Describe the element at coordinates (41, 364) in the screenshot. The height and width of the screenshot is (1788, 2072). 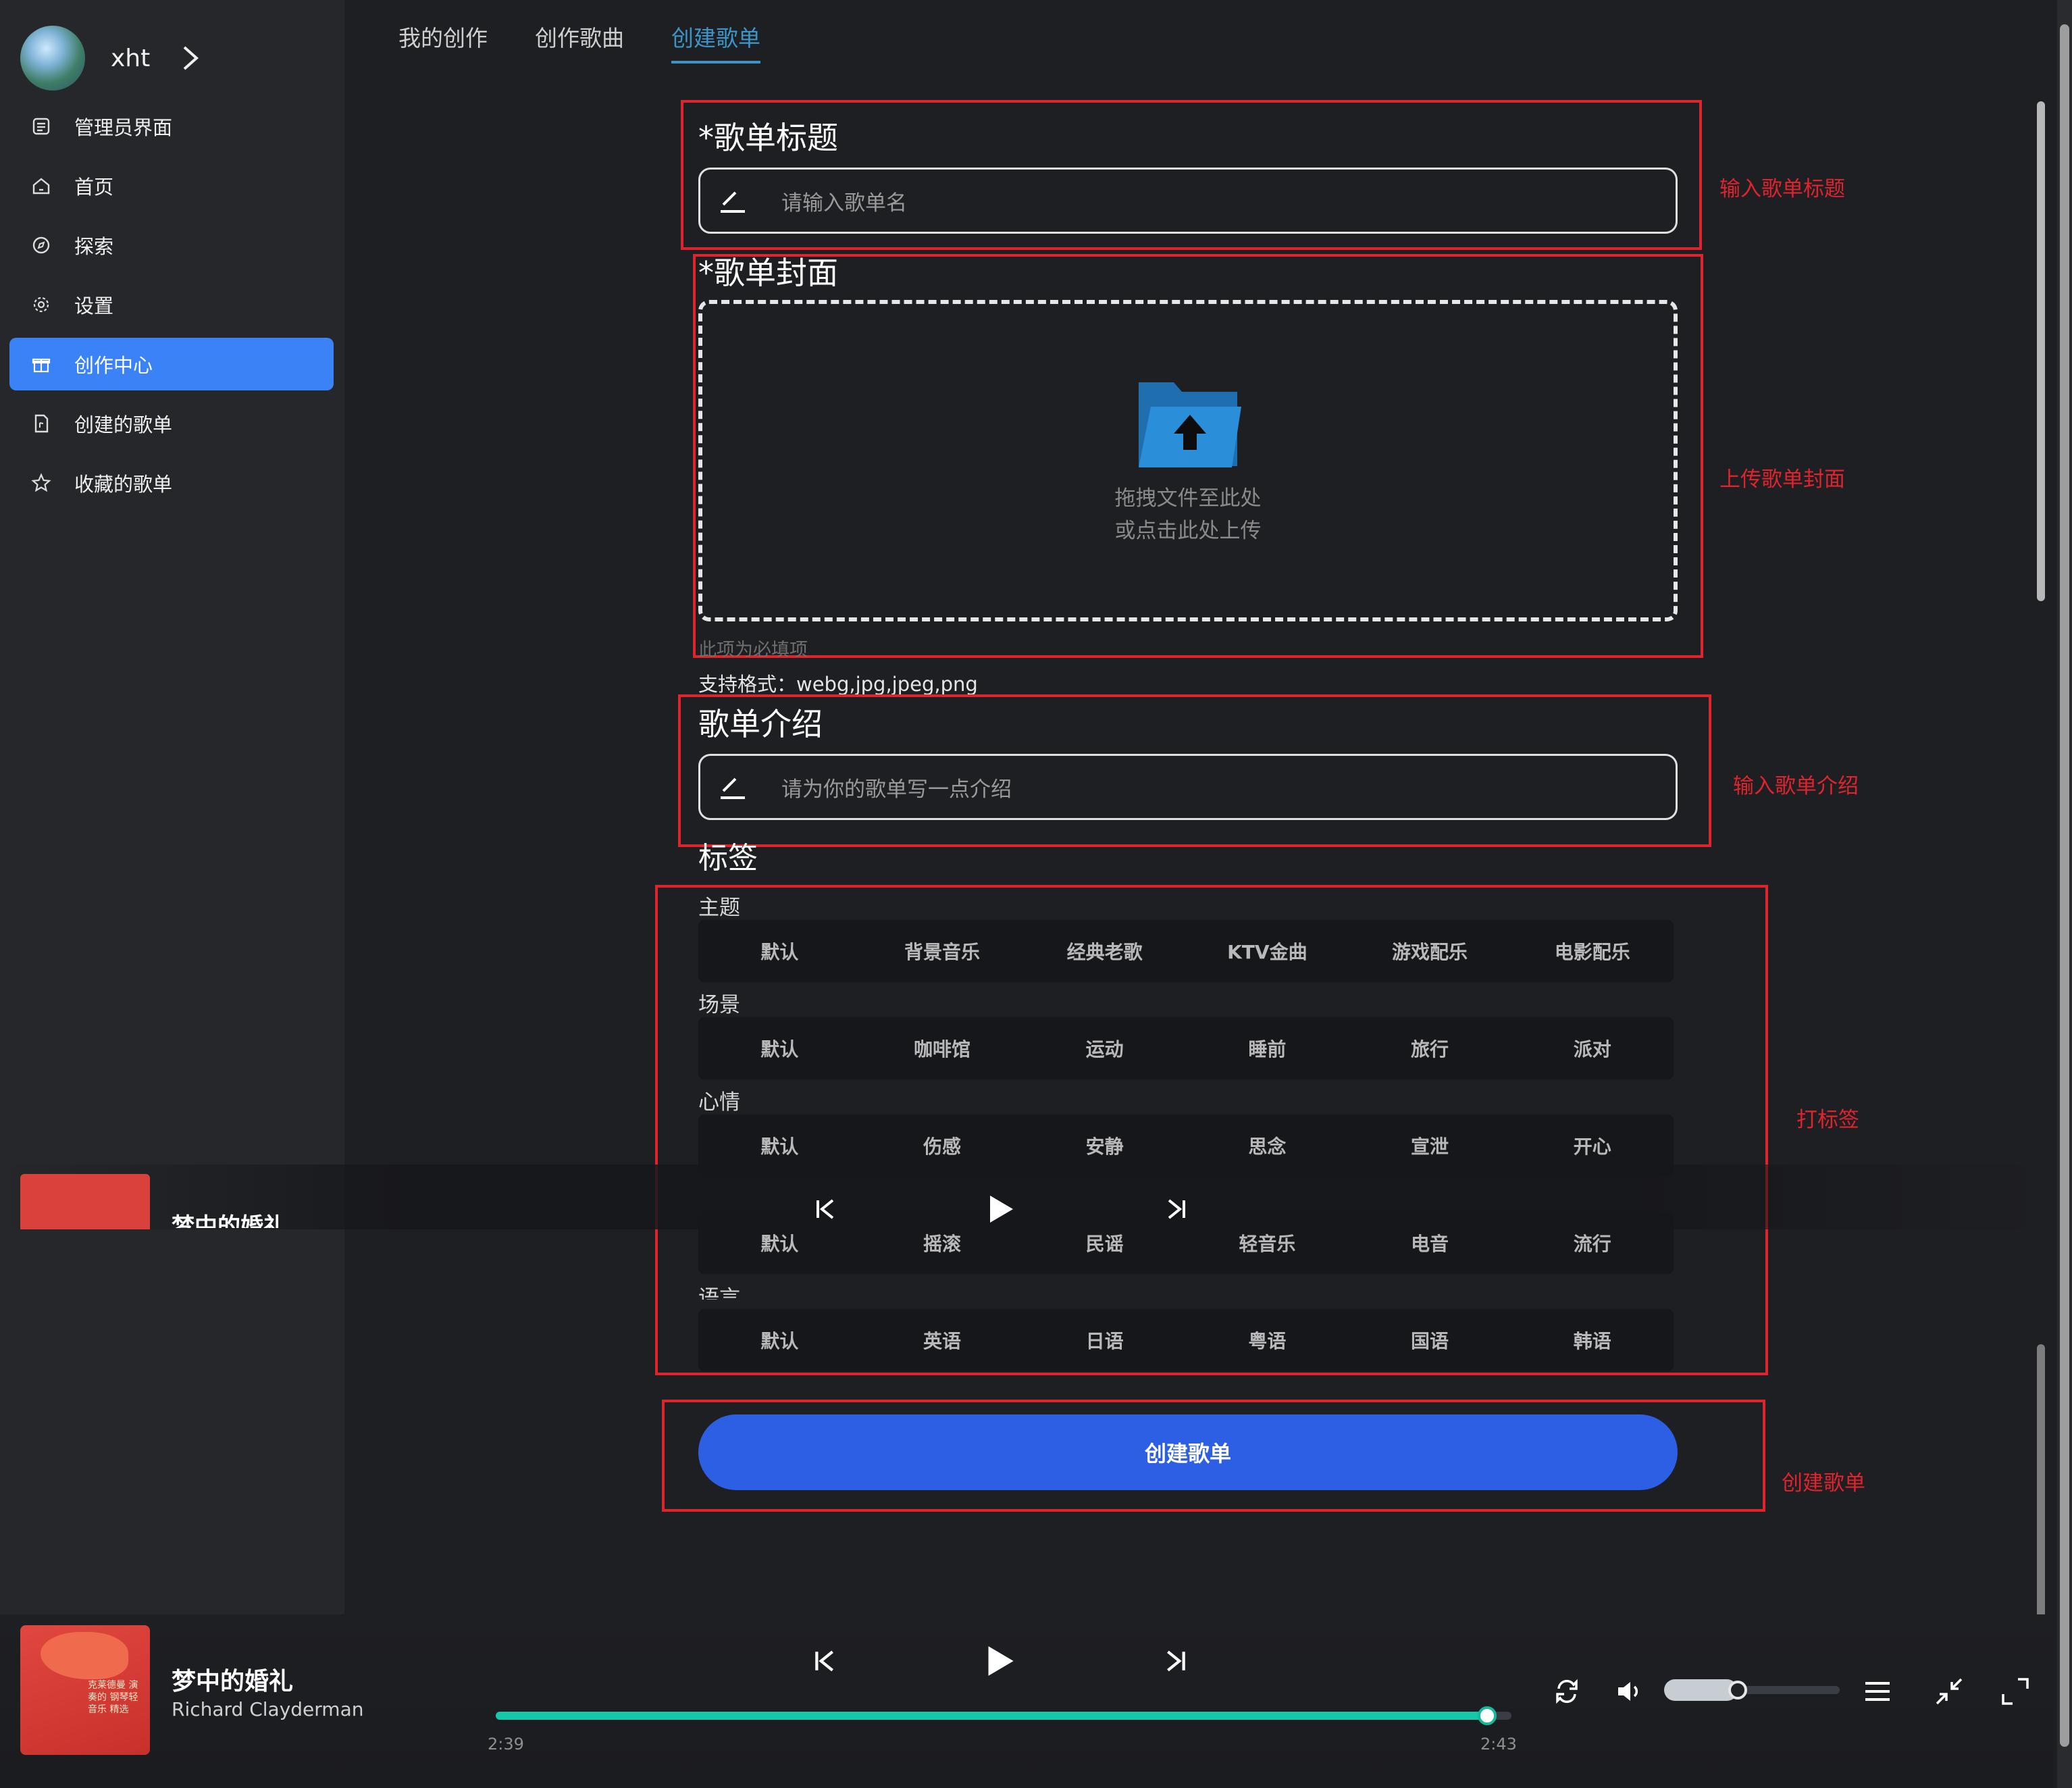
I see `gift-icon` at that location.